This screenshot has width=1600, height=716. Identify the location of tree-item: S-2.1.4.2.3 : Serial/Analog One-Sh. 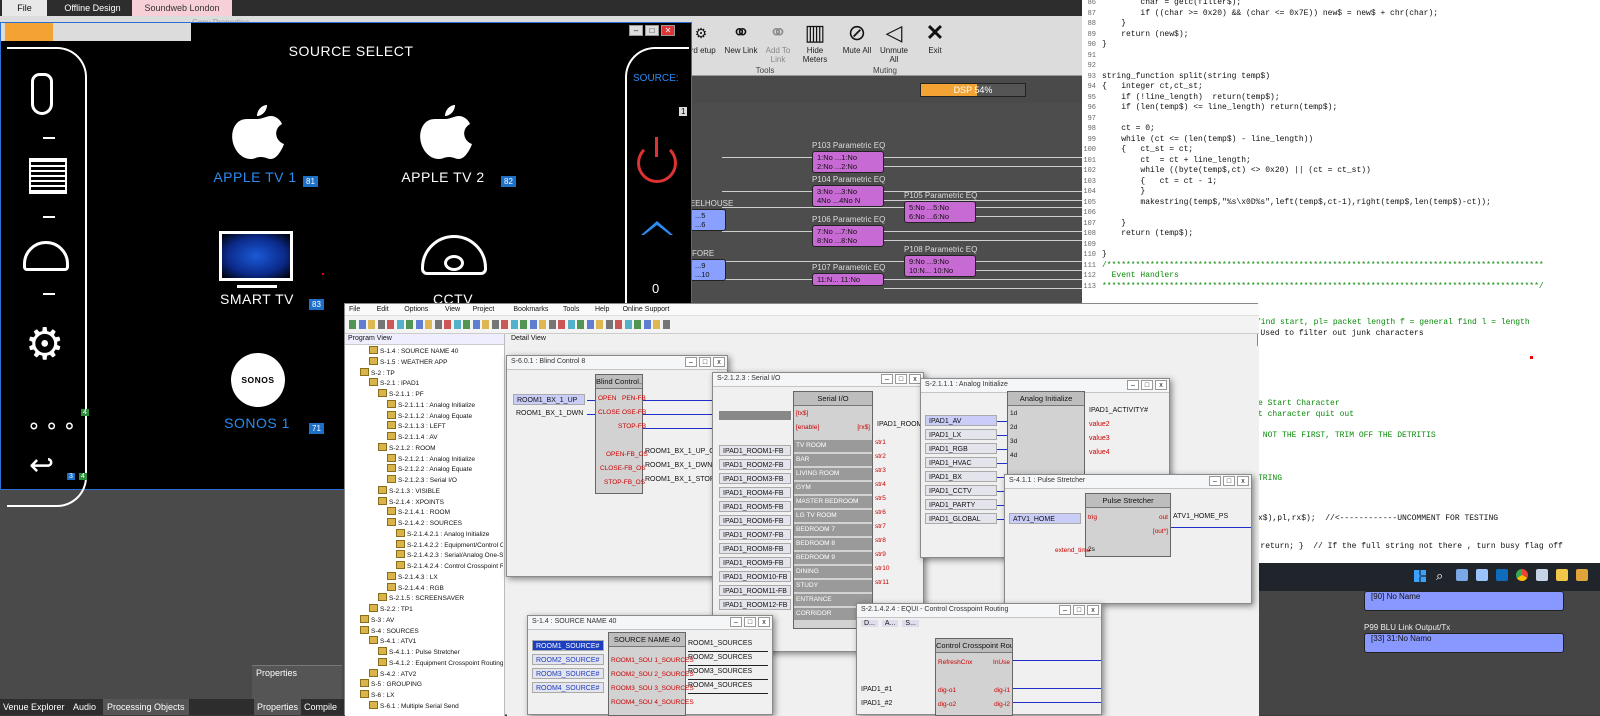
(449, 554).